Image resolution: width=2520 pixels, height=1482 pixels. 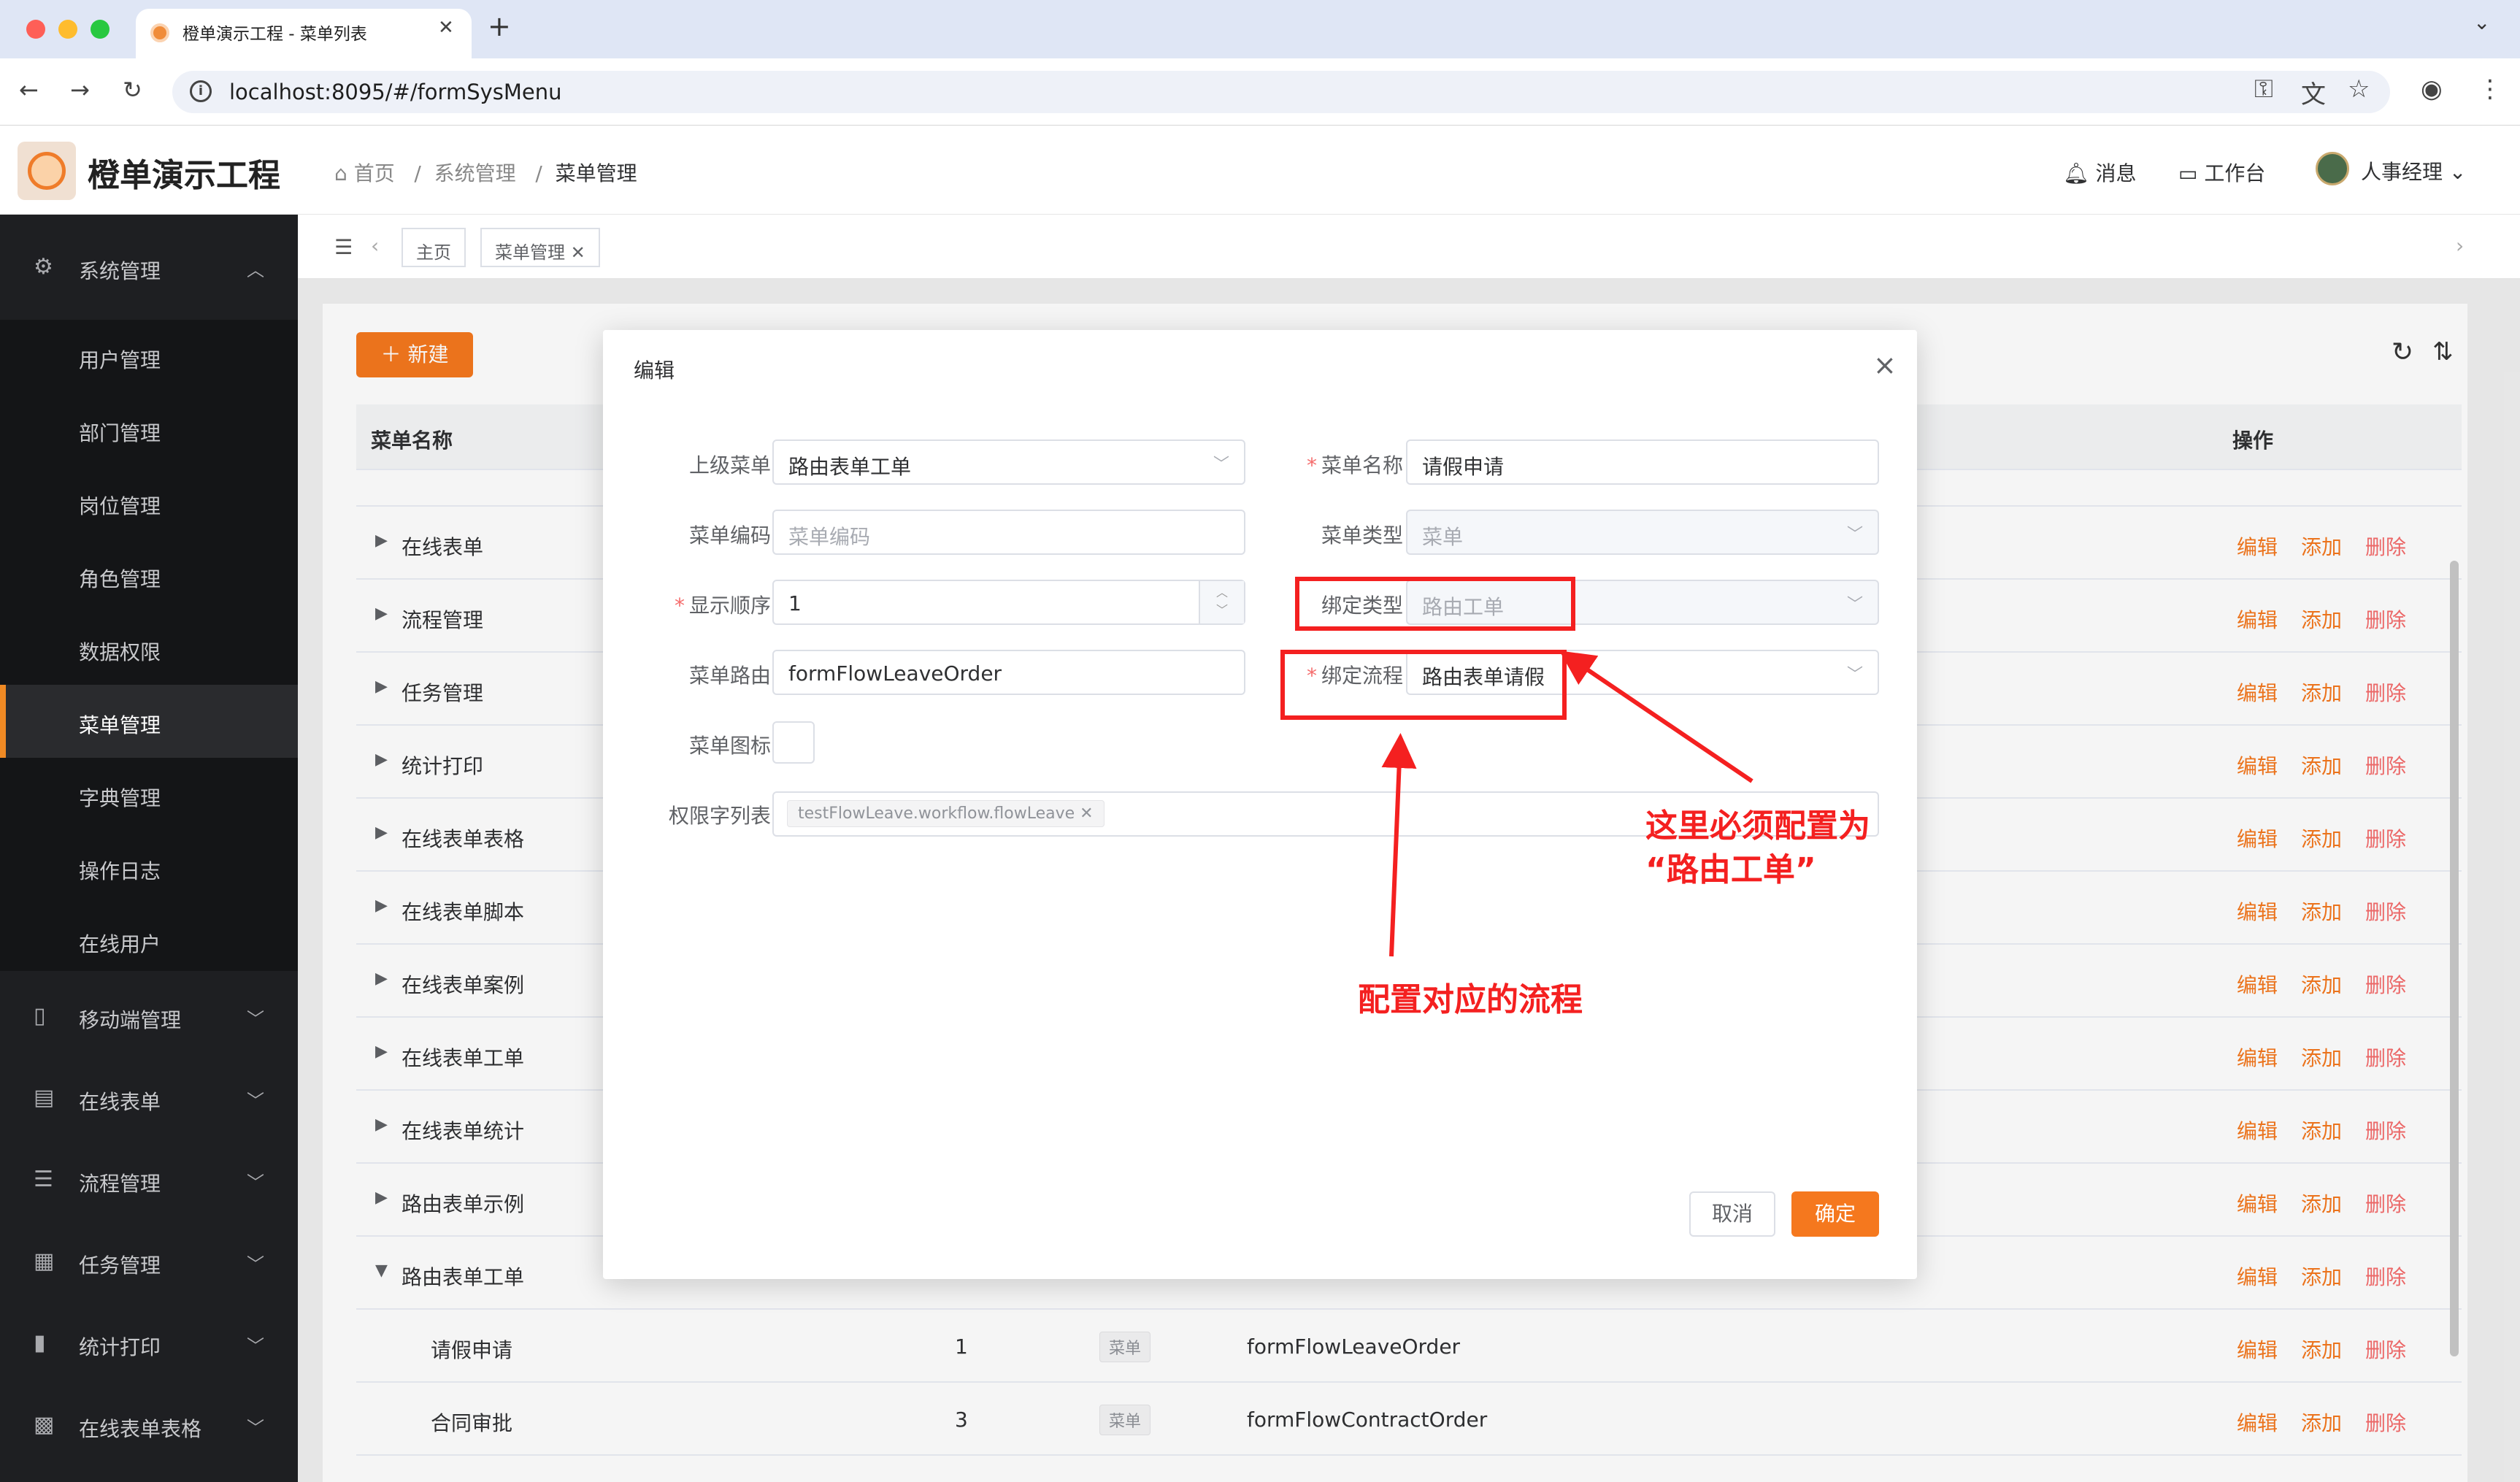 What do you see at coordinates (719, 816) in the screenshot?
I see `perm-list-label: 权限字列表` at bounding box center [719, 816].